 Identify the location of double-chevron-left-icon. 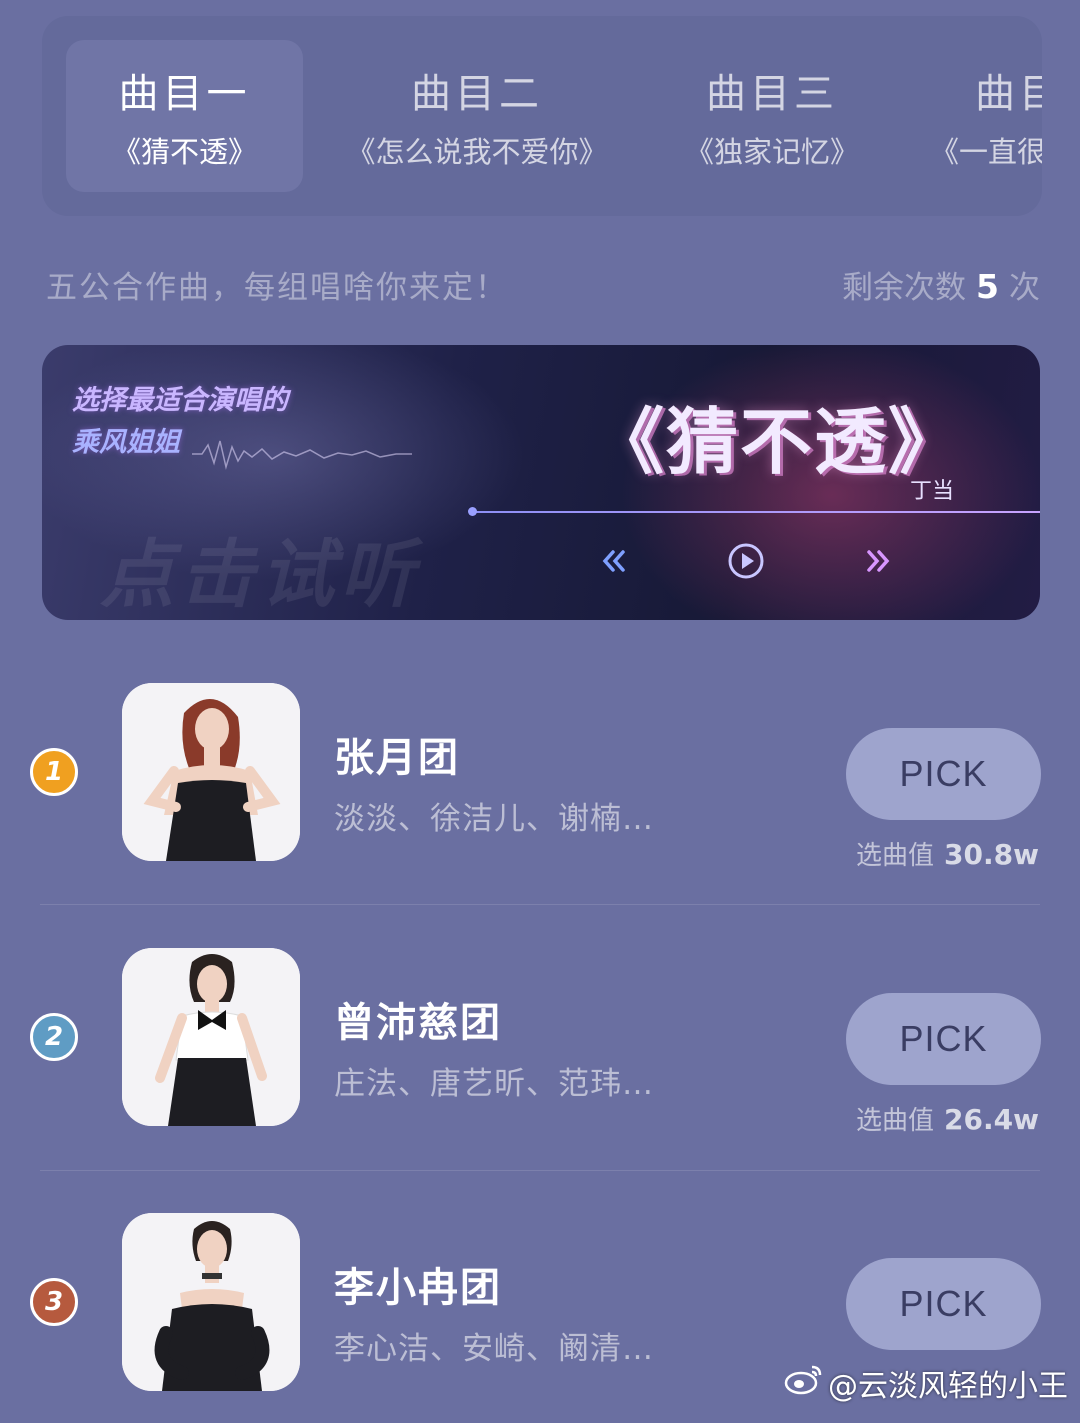
(614, 561).